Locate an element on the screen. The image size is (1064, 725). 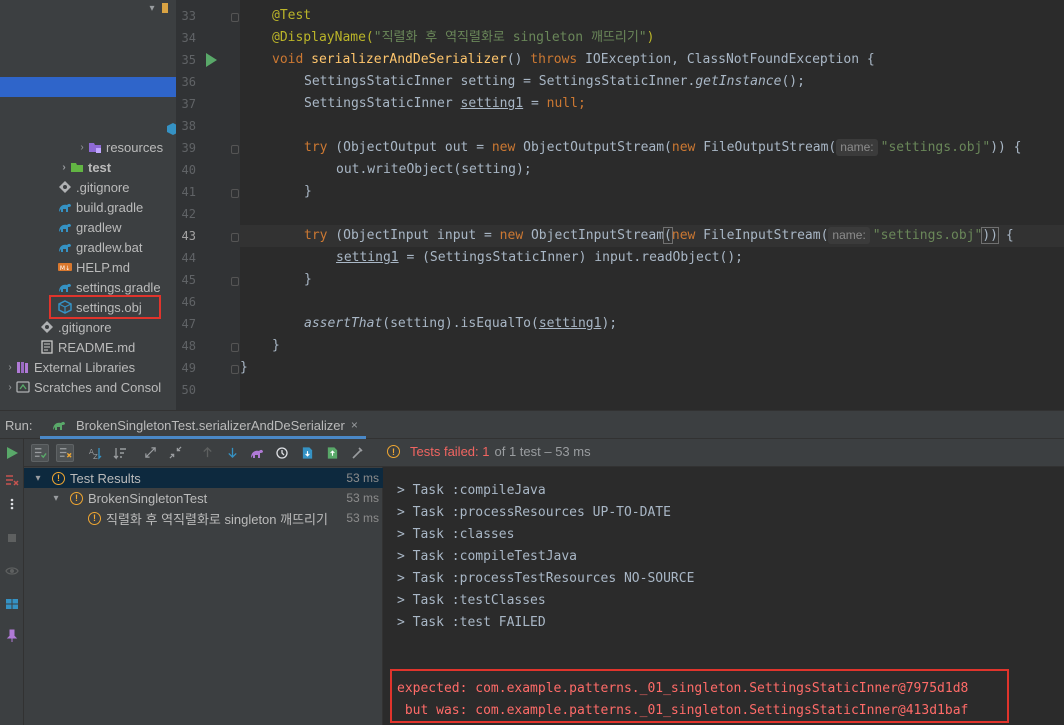
stop-icon is located at coordinates (12, 538).